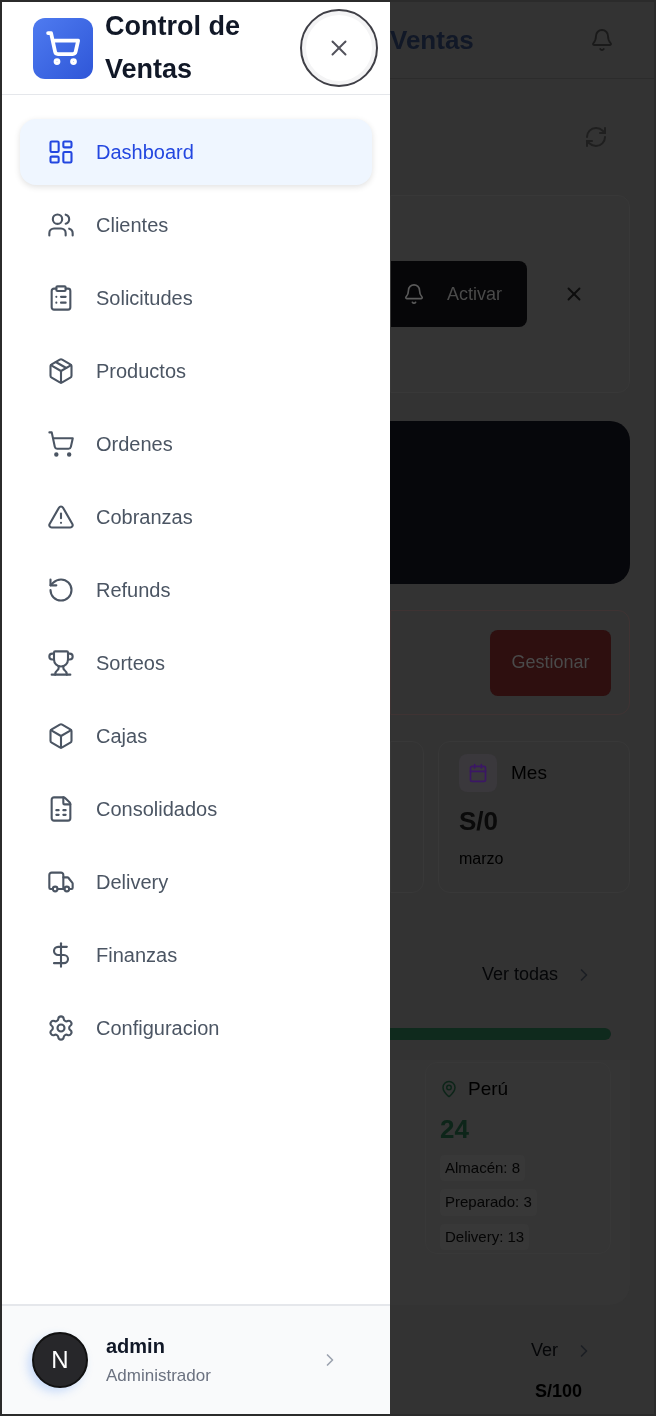 Image resolution: width=656 pixels, height=1416 pixels. I want to click on user-role: Administrador, so click(158, 1376).